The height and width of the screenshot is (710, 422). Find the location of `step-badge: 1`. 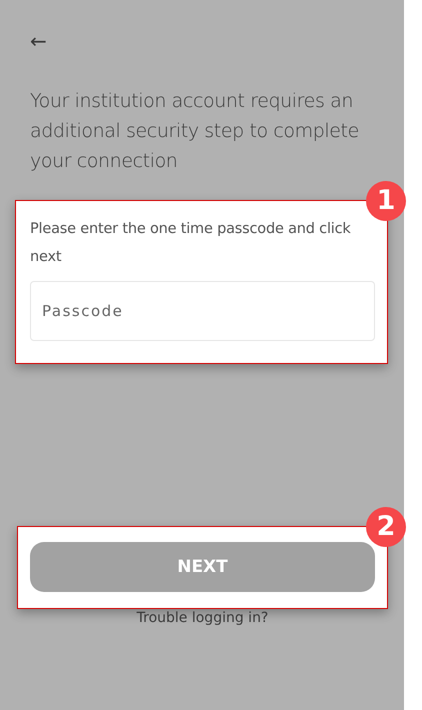

step-badge: 1 is located at coordinates (386, 201).